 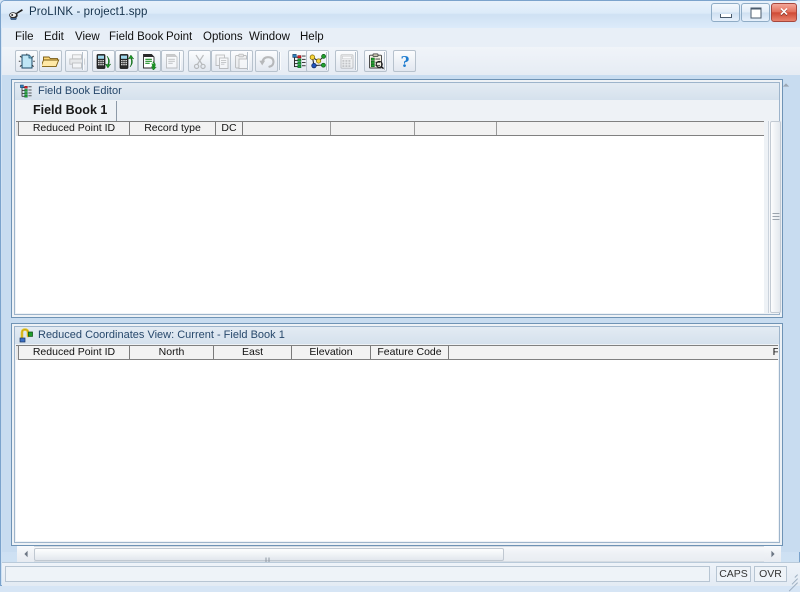 I want to click on status-badge-caps: CAPS, so click(x=733, y=574).